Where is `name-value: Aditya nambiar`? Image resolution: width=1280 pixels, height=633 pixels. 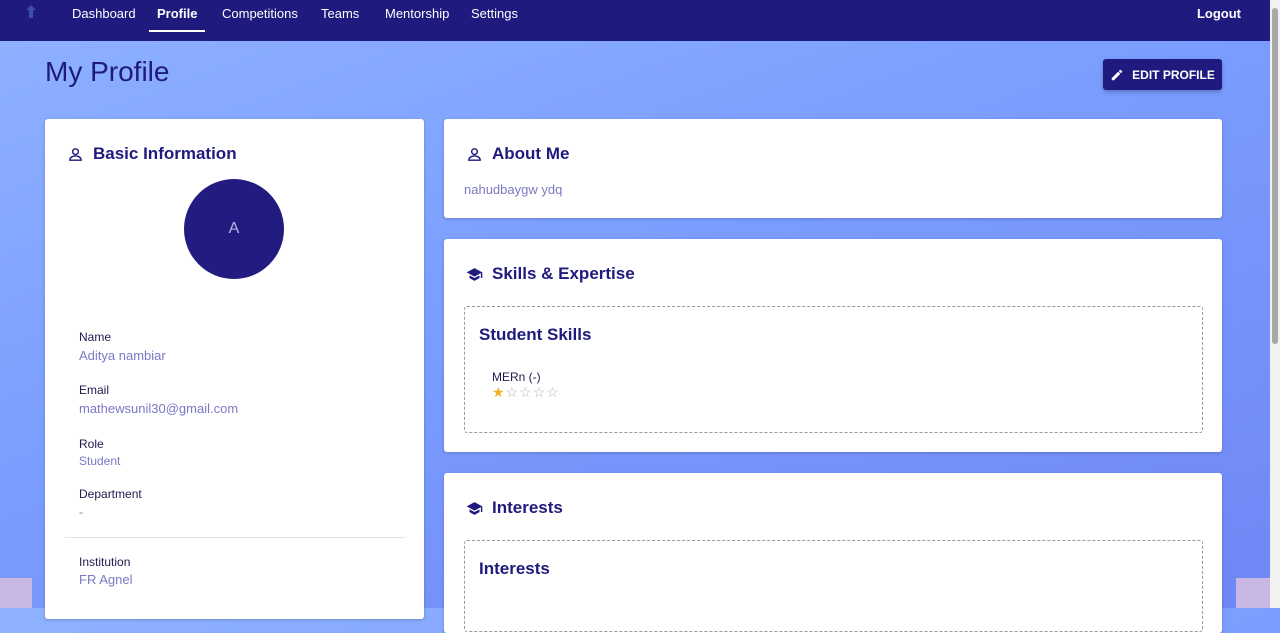
name-value: Aditya nambiar is located at coordinates (122, 355).